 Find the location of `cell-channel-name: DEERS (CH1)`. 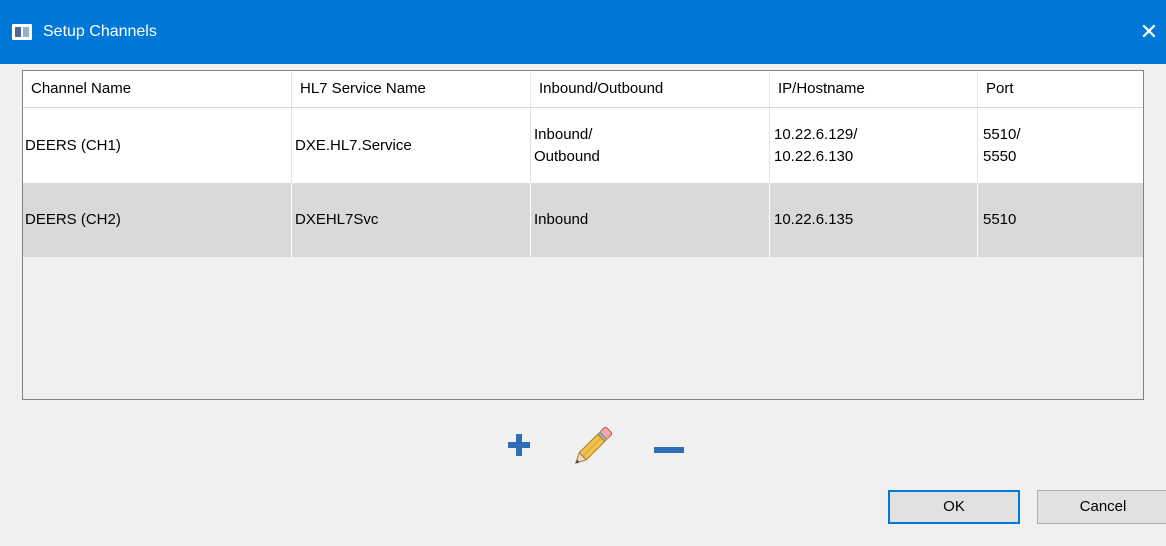

cell-channel-name: DEERS (CH1) is located at coordinates (157, 145).